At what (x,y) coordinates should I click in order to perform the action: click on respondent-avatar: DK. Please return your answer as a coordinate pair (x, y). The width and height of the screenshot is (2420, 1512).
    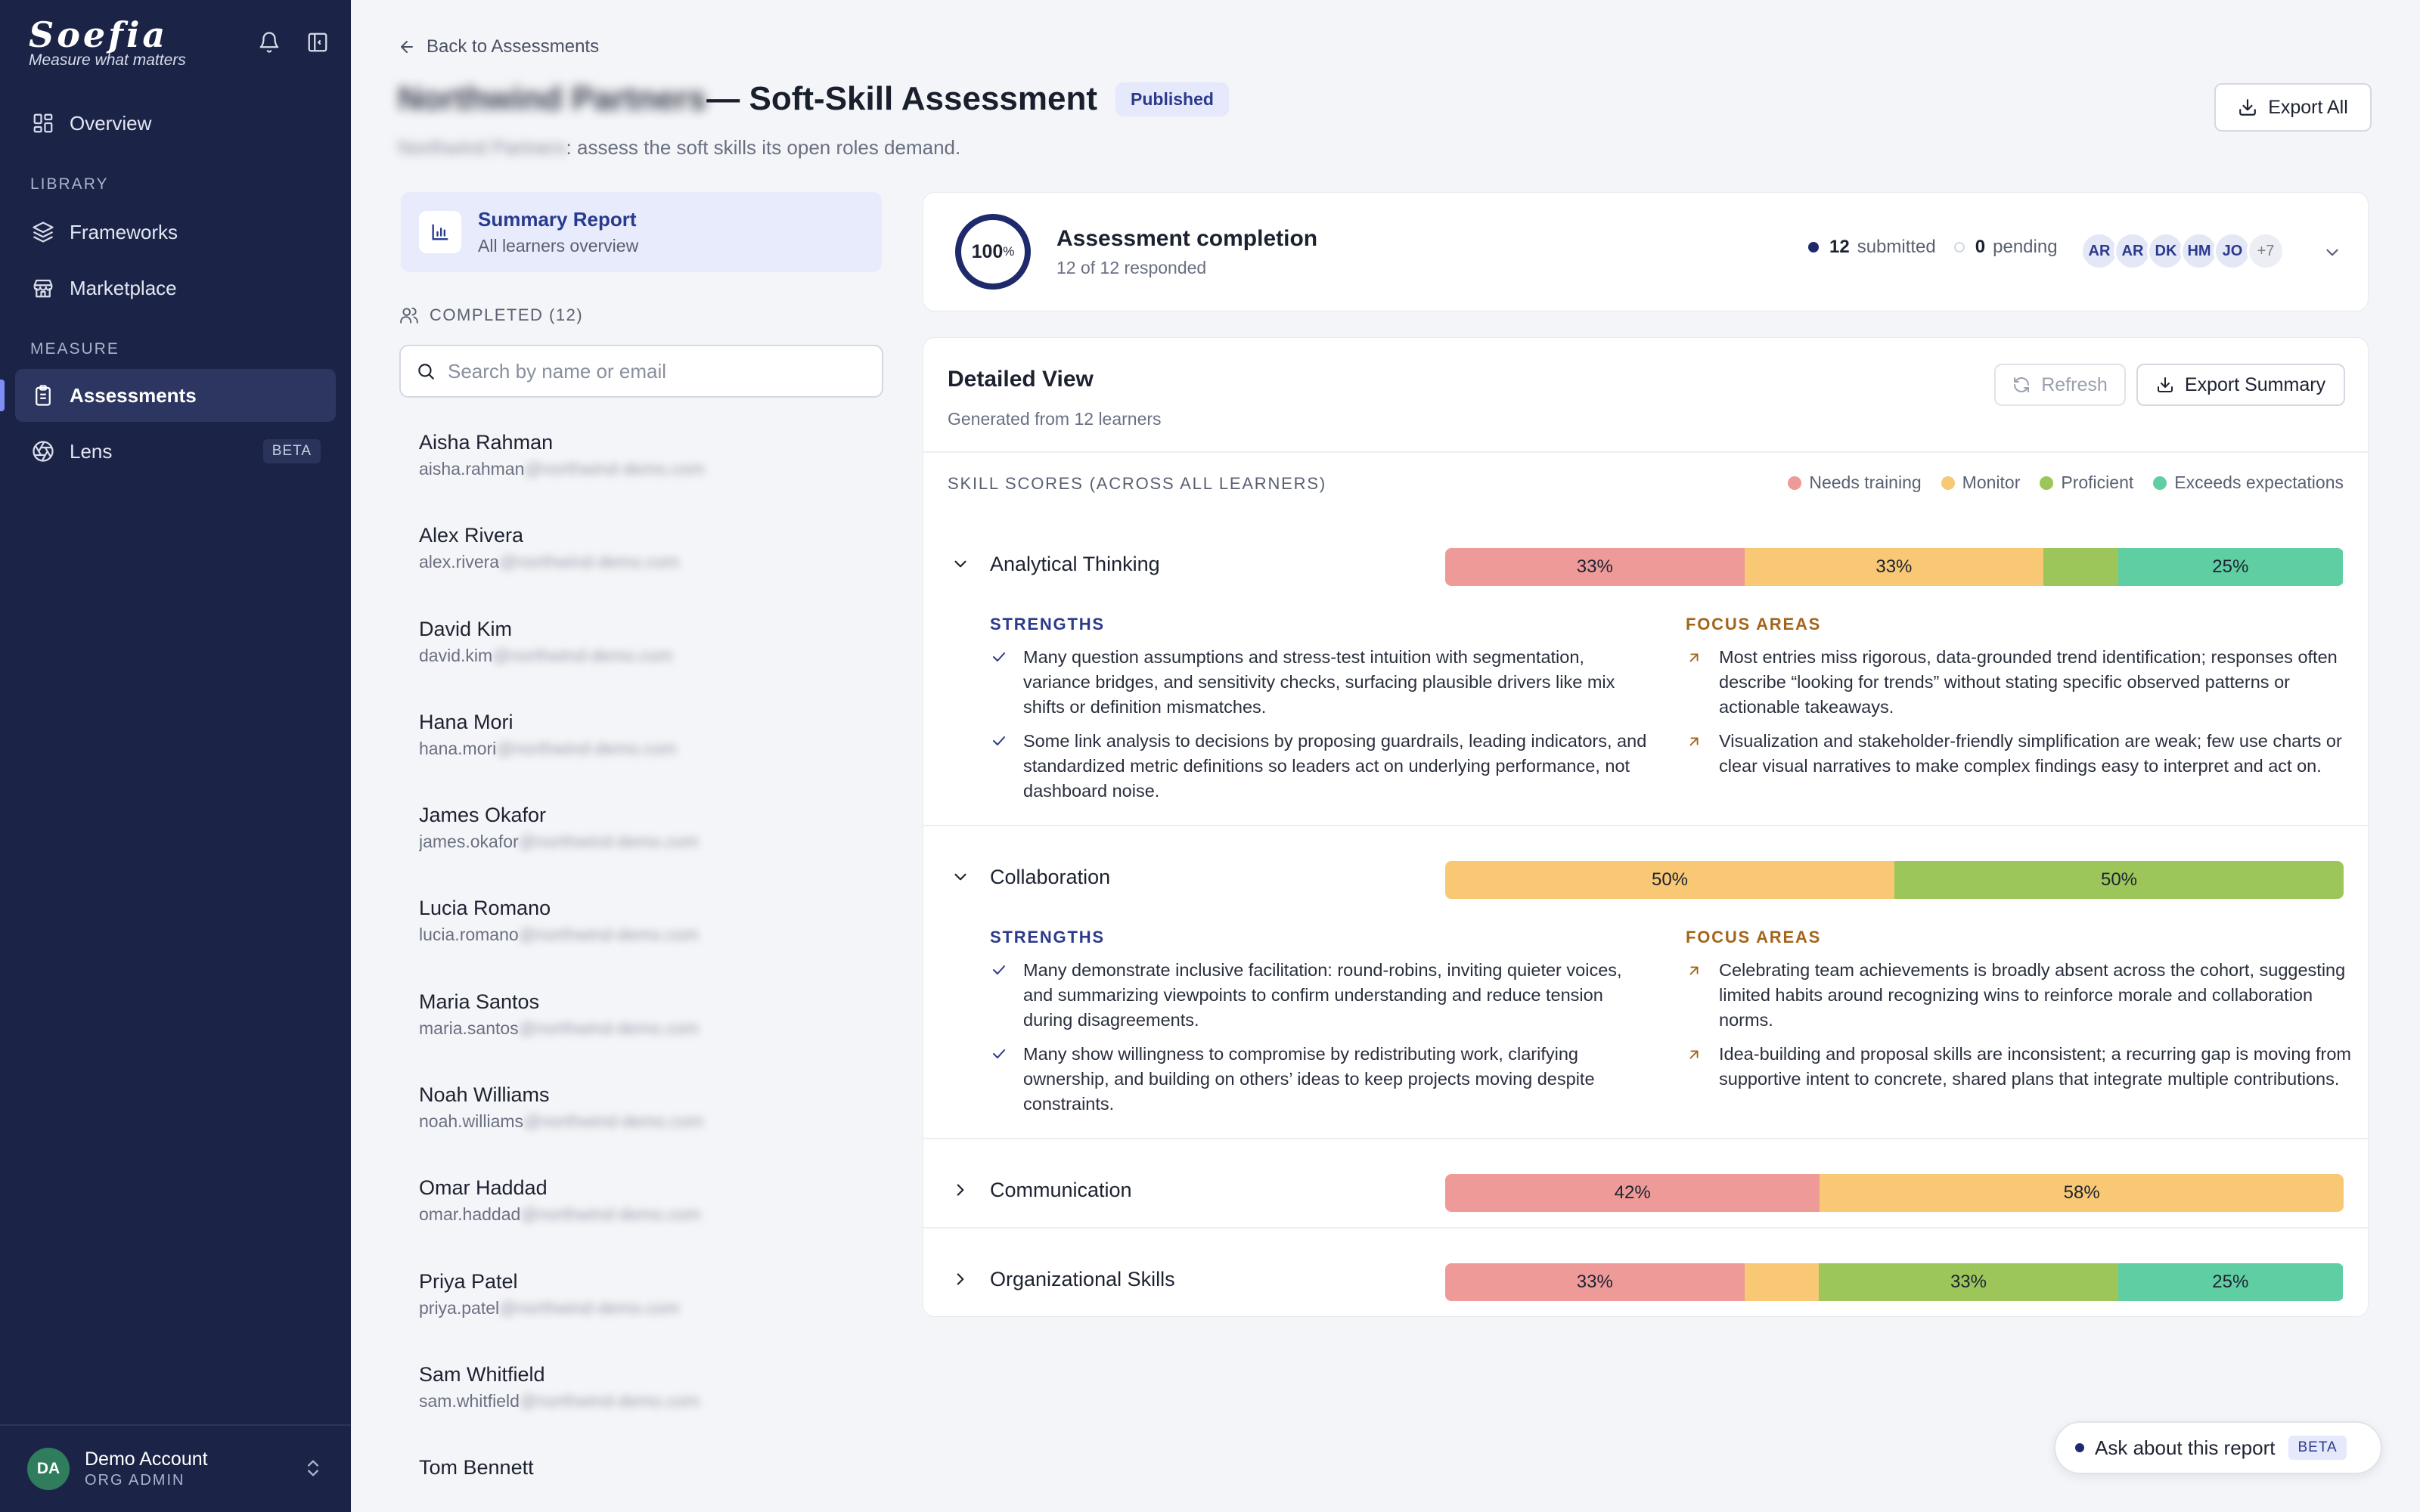
    Looking at the image, I should click on (2166, 251).